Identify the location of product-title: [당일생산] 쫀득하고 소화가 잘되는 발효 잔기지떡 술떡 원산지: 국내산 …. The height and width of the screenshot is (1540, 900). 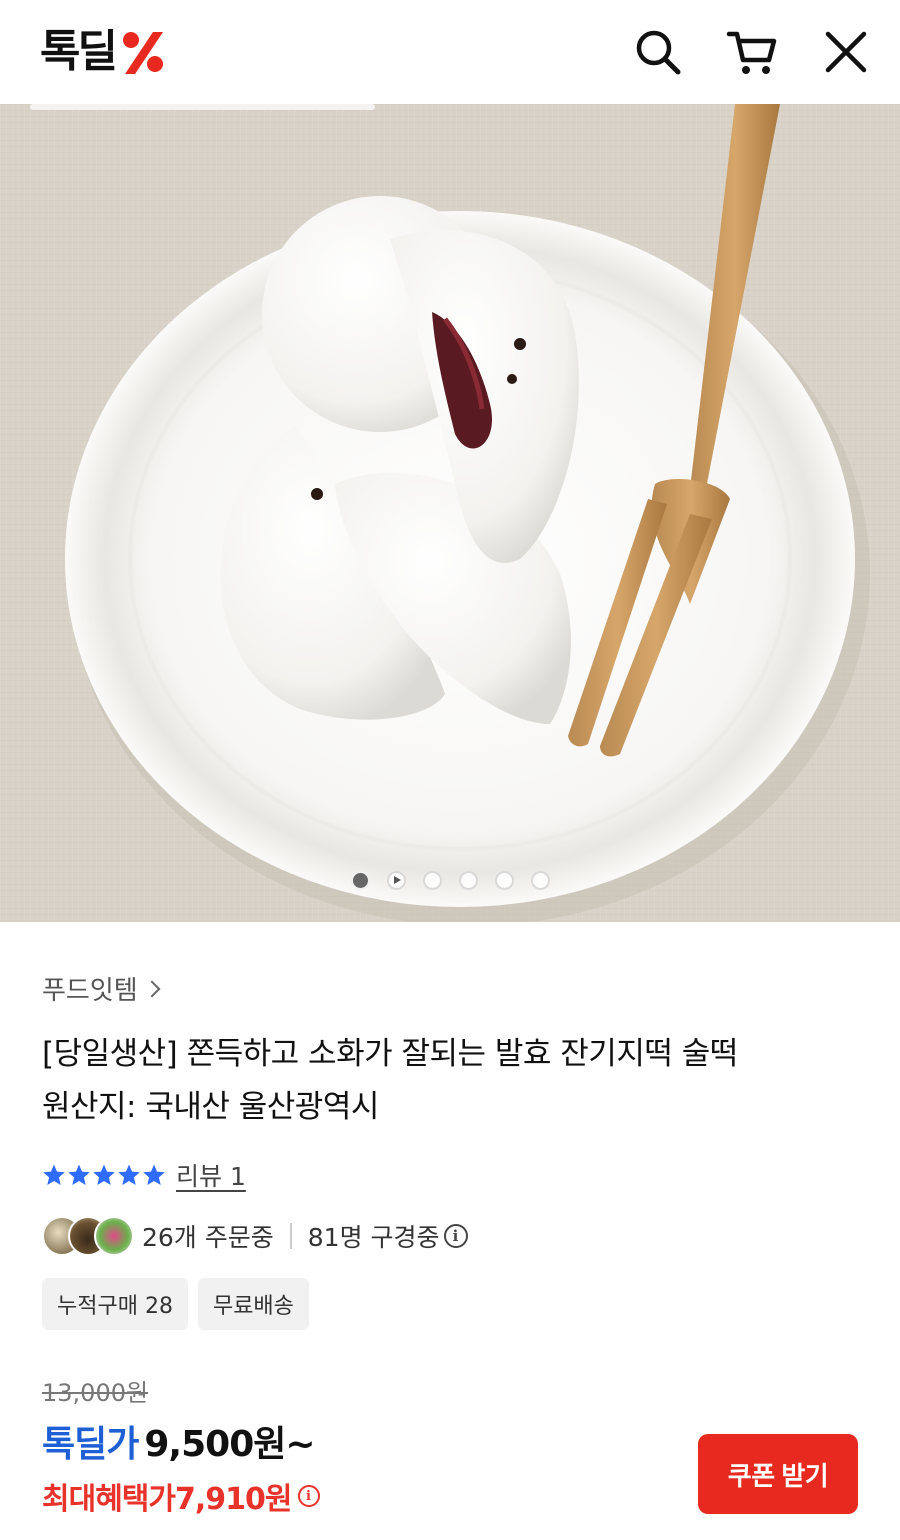
(452, 1081).